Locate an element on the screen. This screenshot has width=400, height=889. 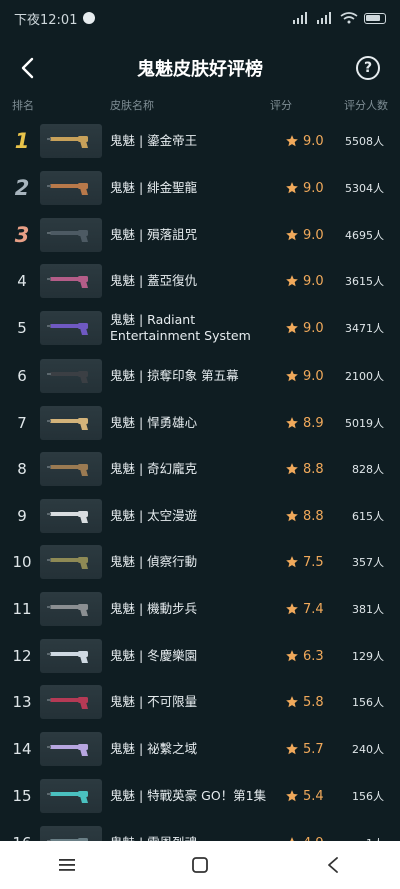
rating-value: 5.4 is located at coordinates (313, 796).